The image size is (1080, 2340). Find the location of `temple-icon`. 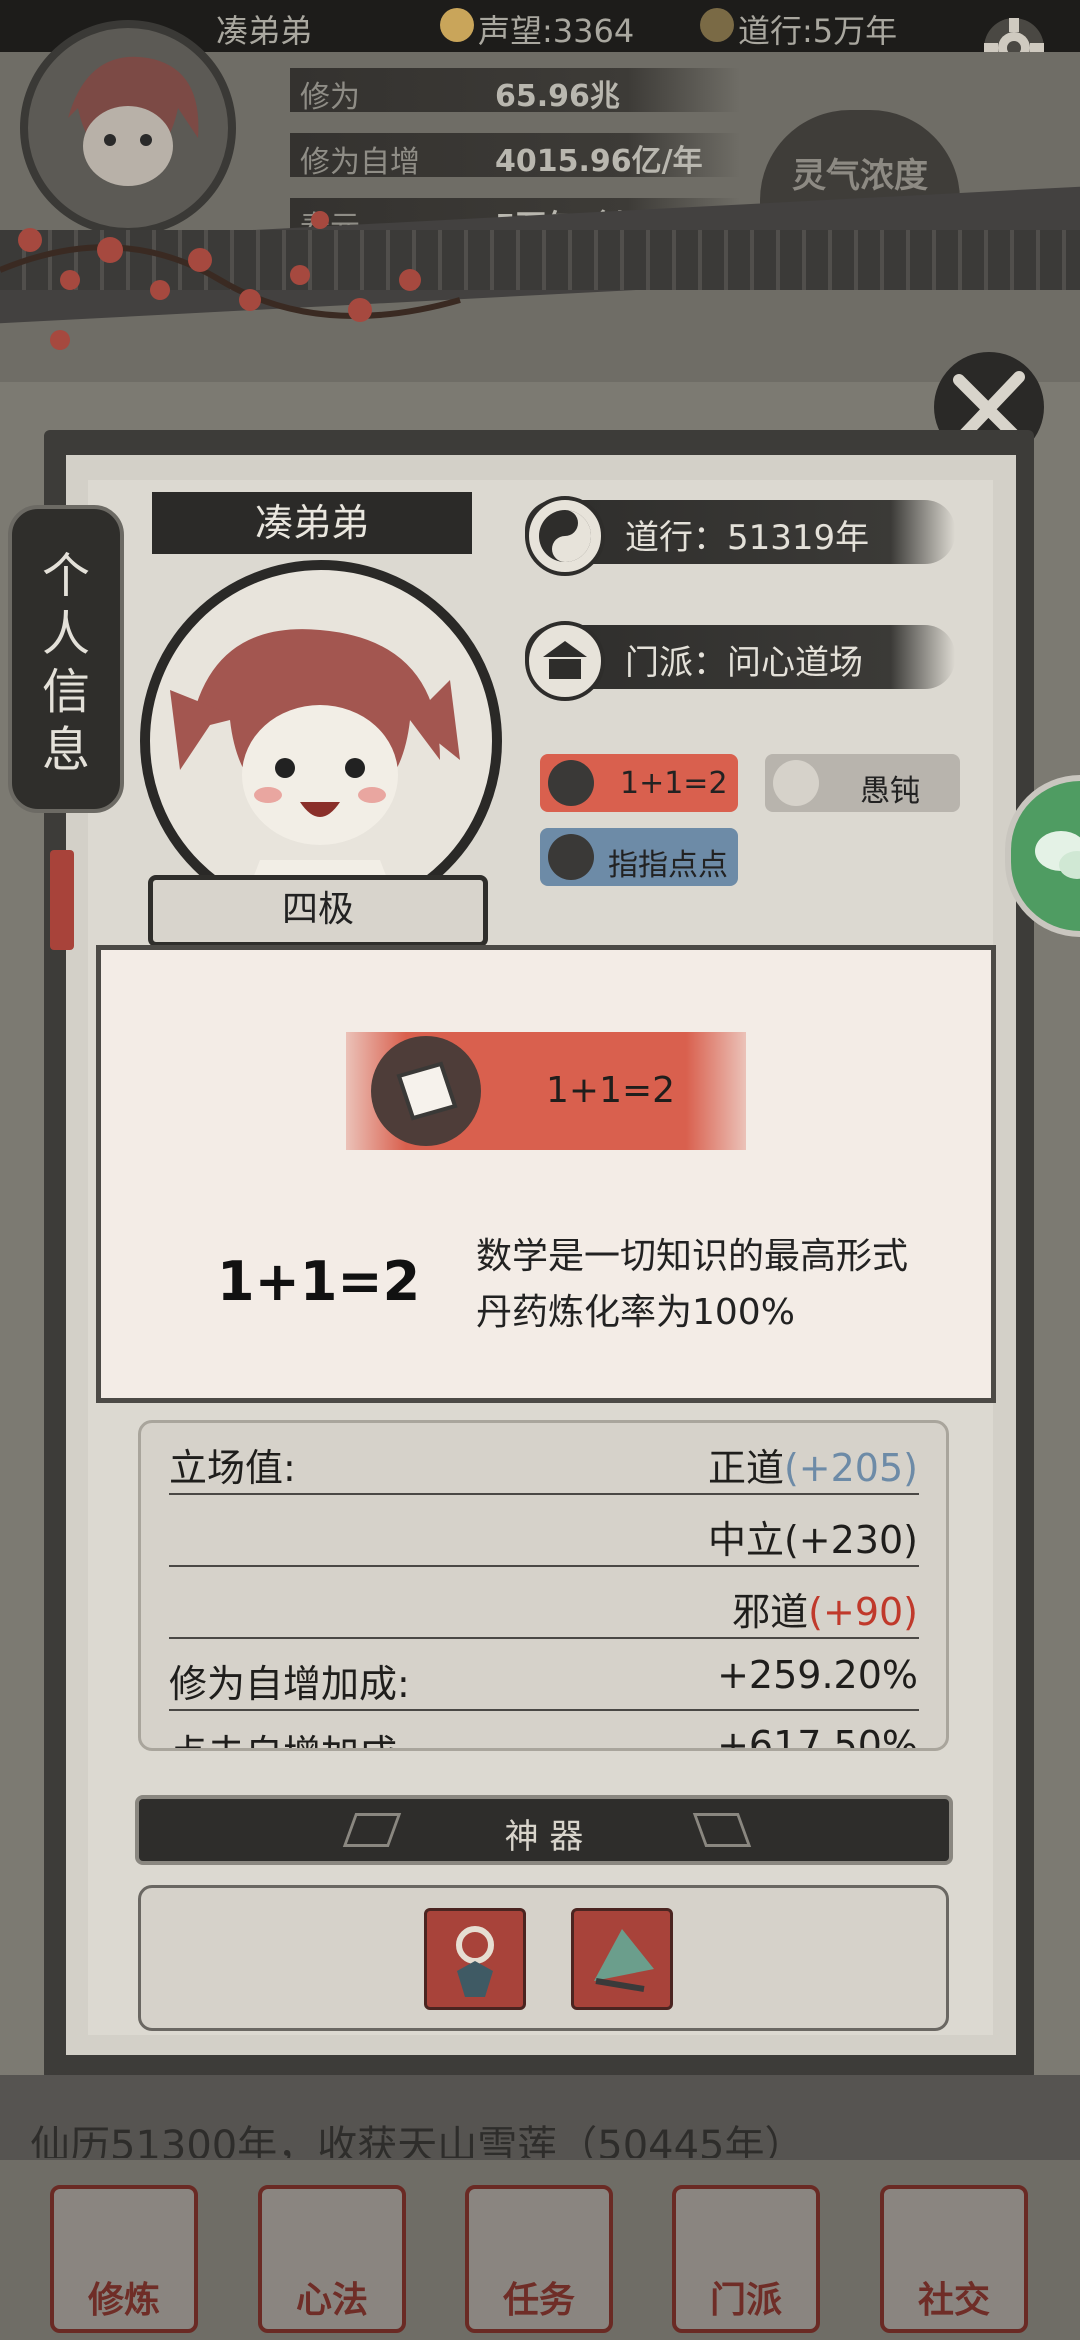

temple-icon is located at coordinates (565, 661).